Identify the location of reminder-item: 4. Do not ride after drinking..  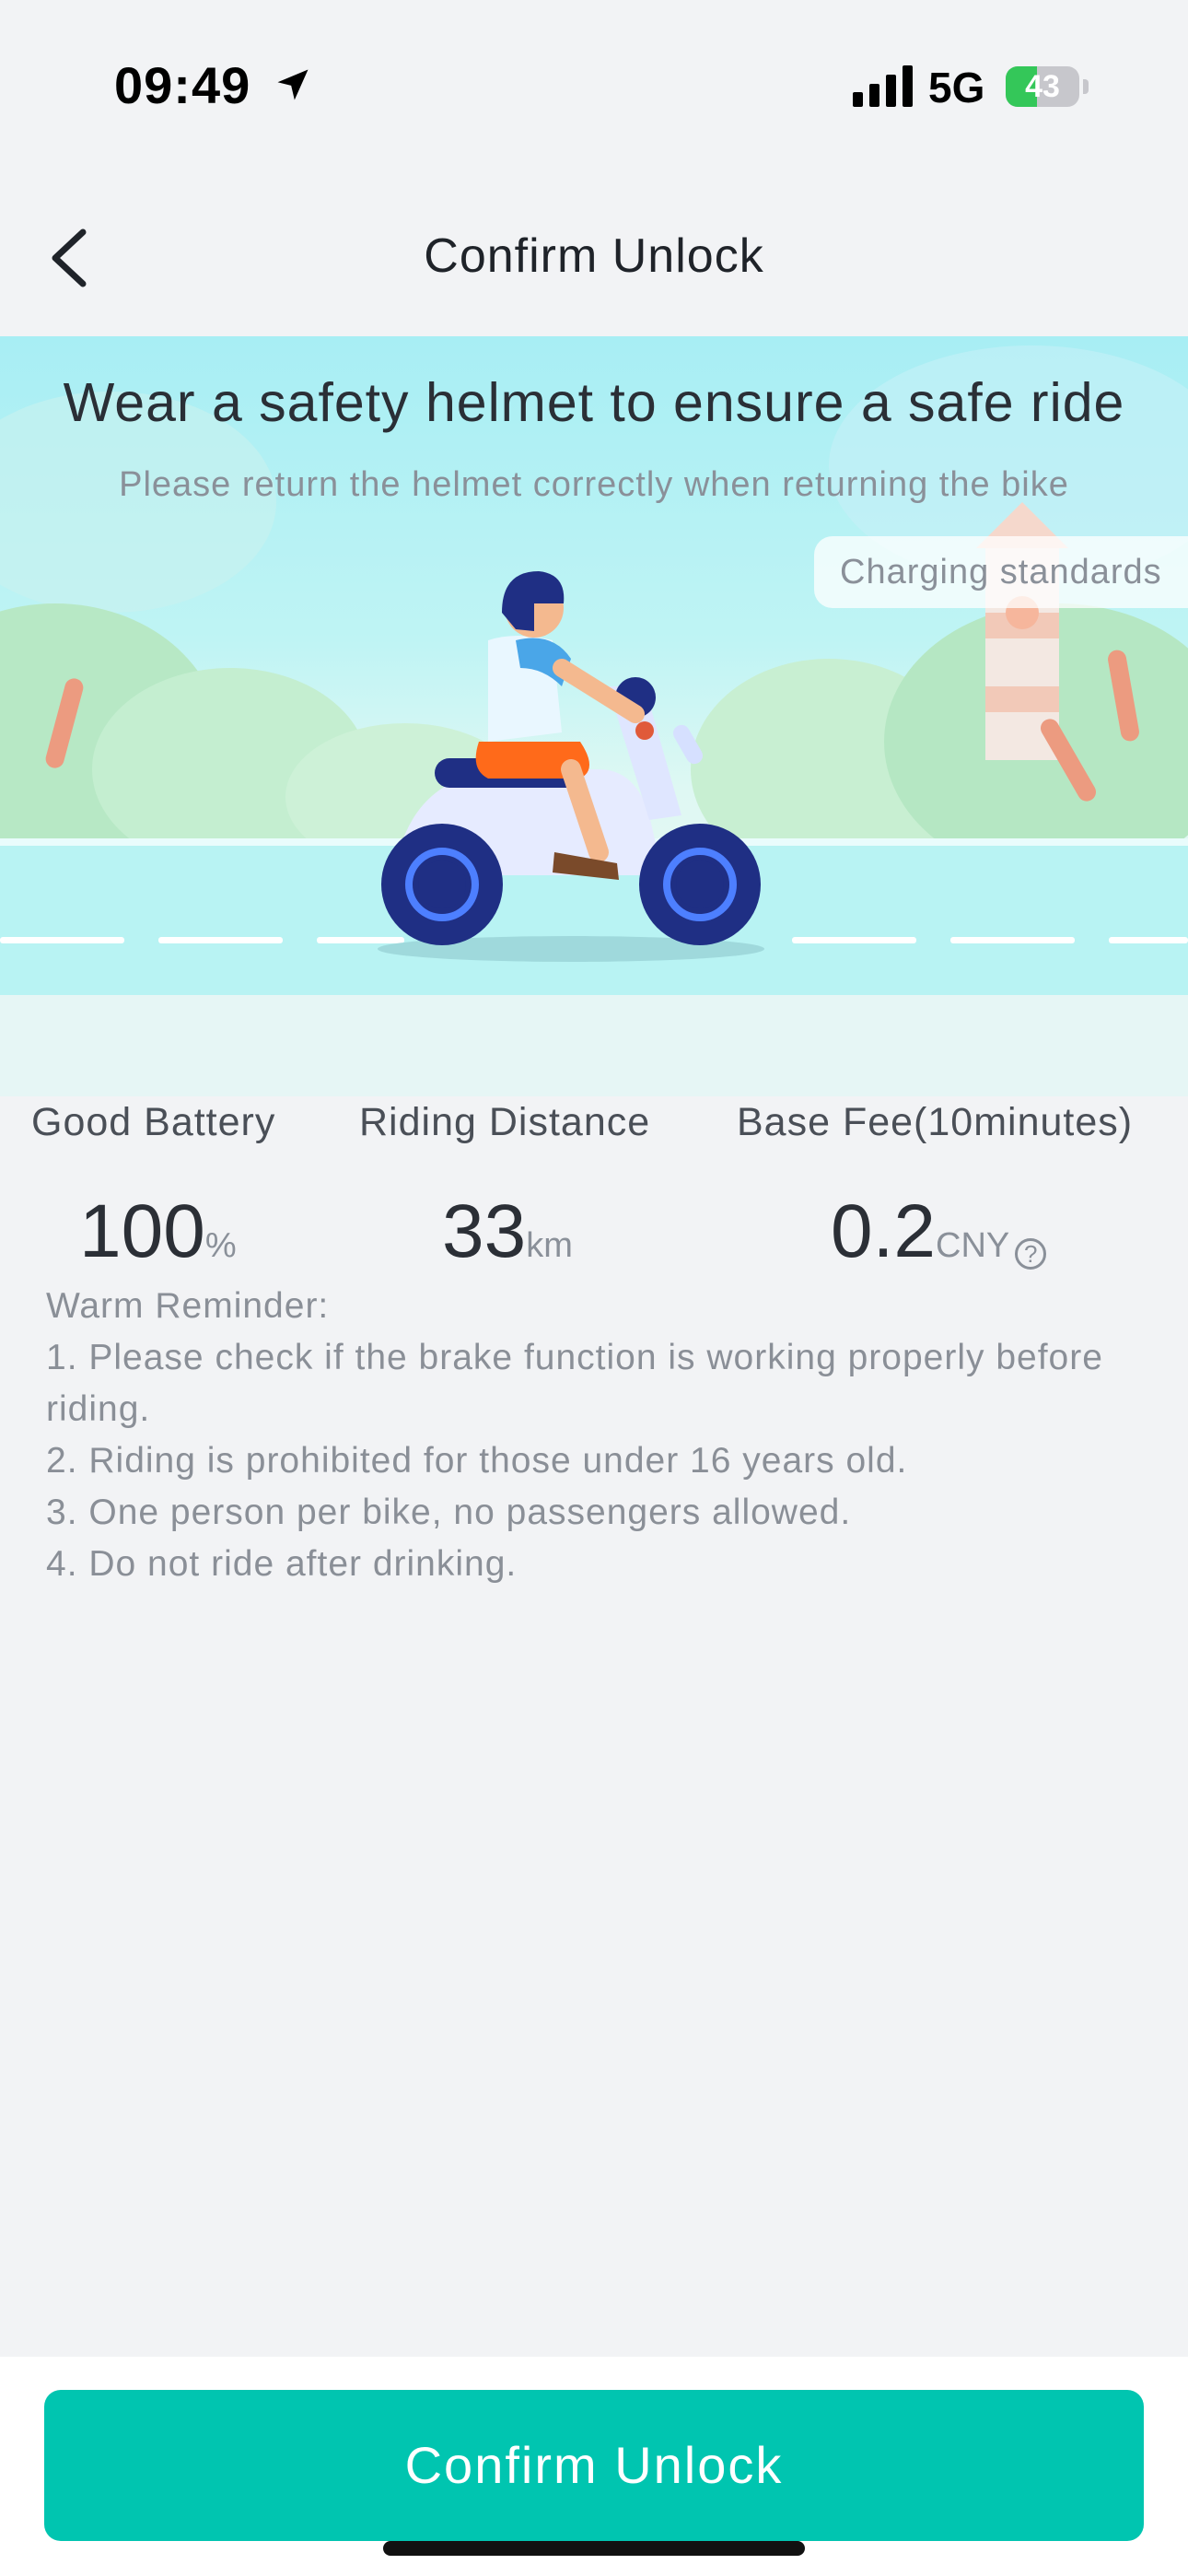
(282, 1564).